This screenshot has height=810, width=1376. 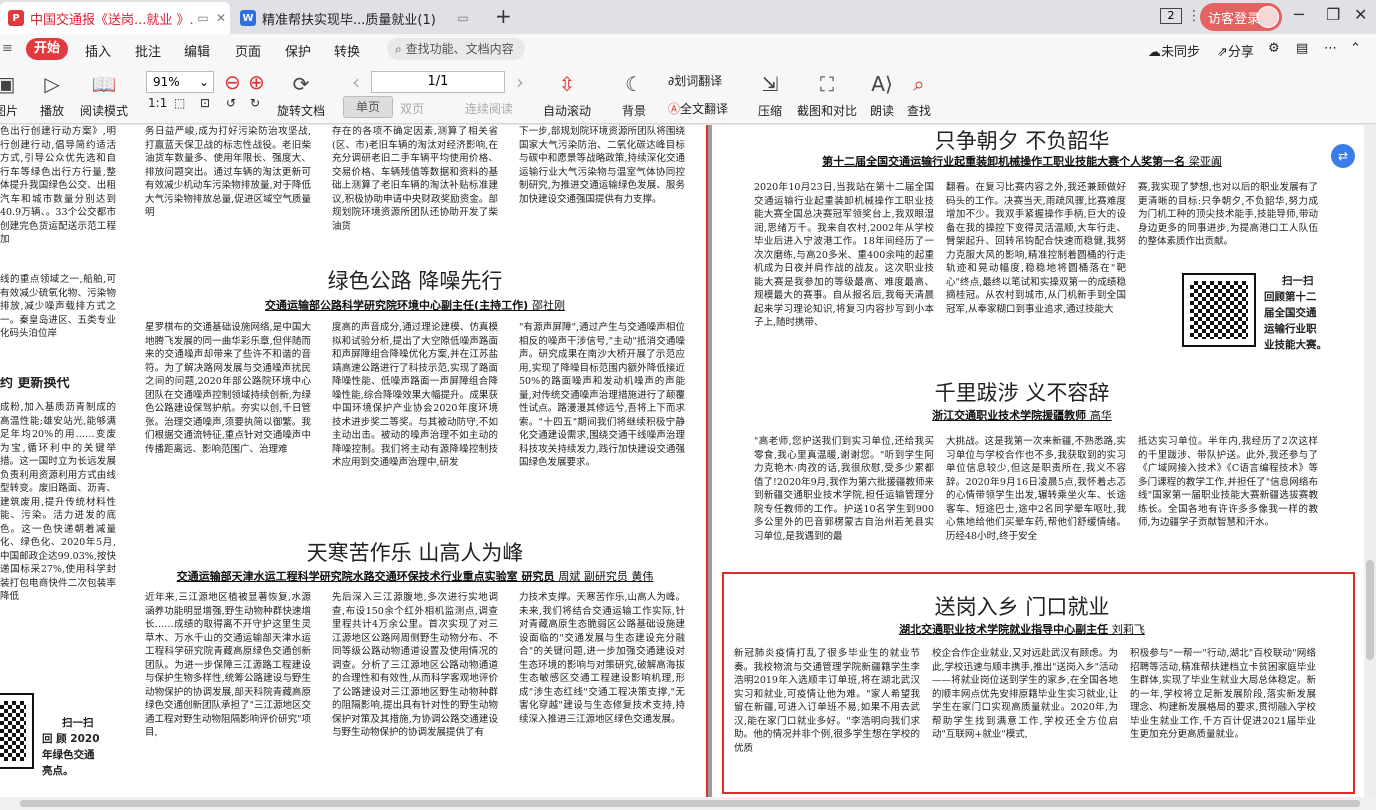 What do you see at coordinates (1330, 48) in the screenshot?
I see `more-icon: ⋯` at bounding box center [1330, 48].